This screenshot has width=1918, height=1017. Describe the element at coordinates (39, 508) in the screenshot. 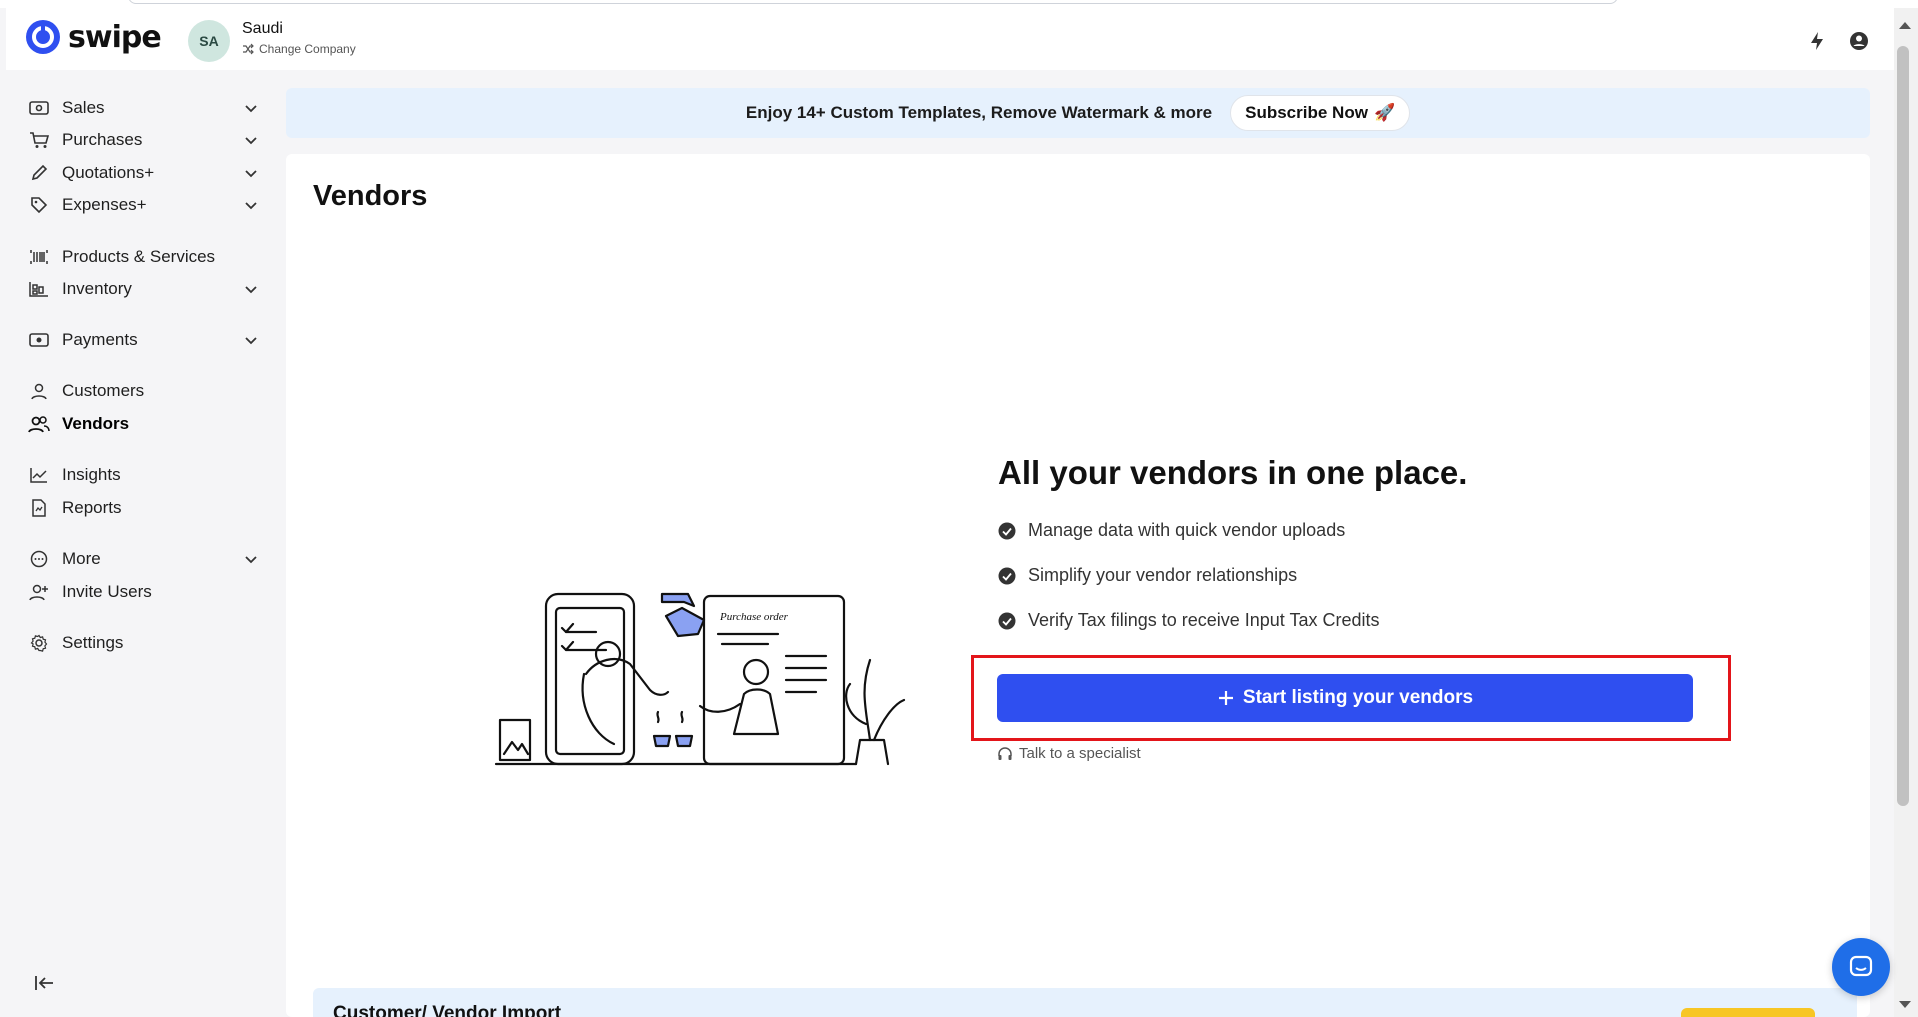

I see `report-icon` at that location.